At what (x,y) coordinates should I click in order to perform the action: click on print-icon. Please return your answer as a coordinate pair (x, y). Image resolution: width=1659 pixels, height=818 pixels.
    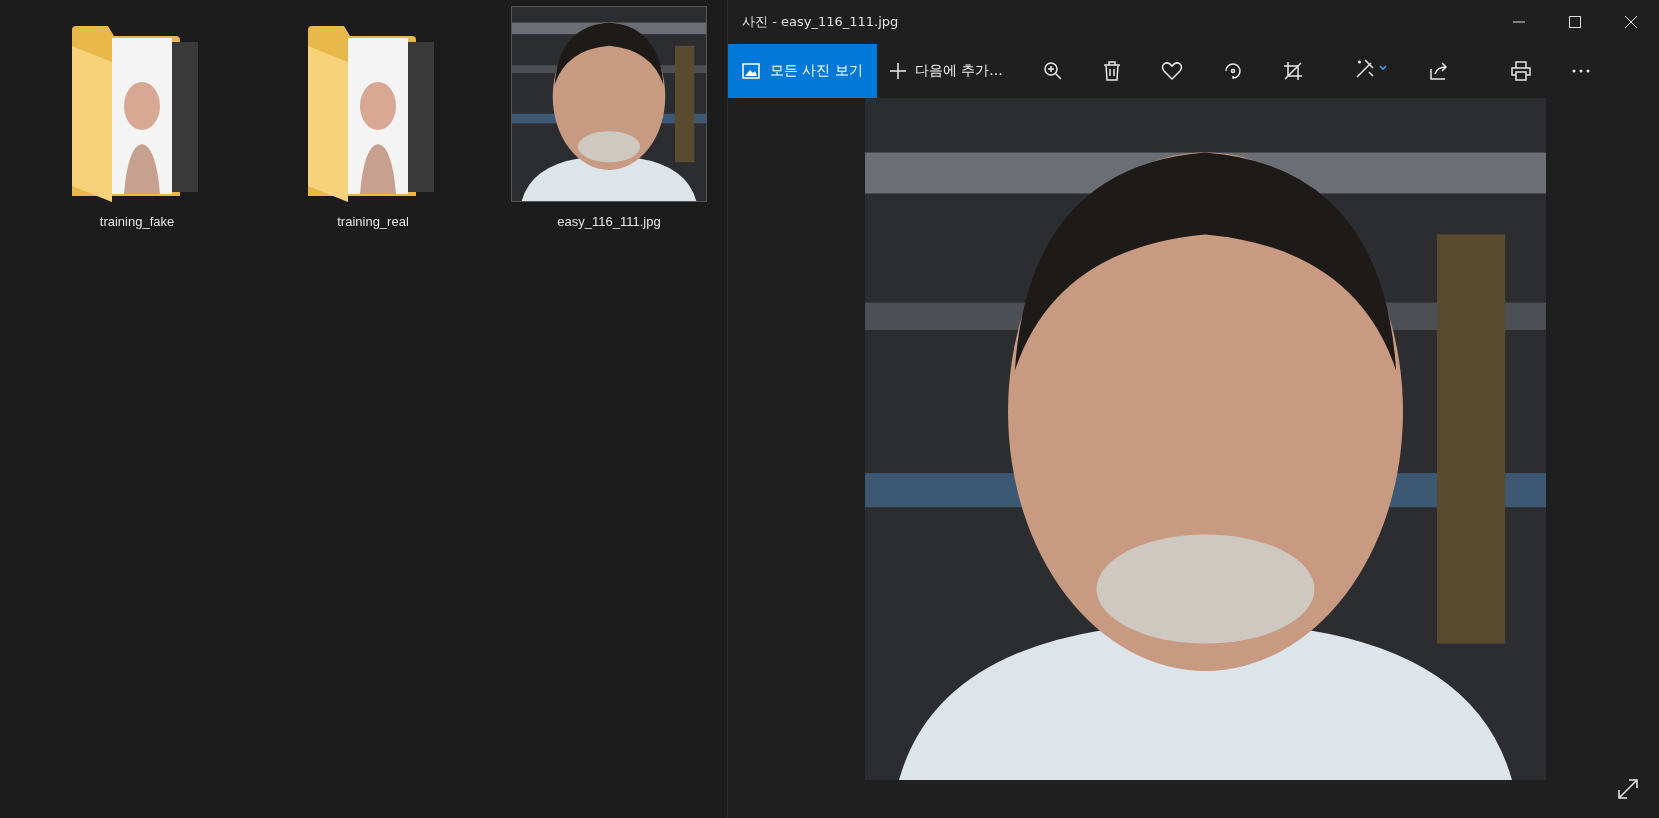
    Looking at the image, I should click on (1520, 71).